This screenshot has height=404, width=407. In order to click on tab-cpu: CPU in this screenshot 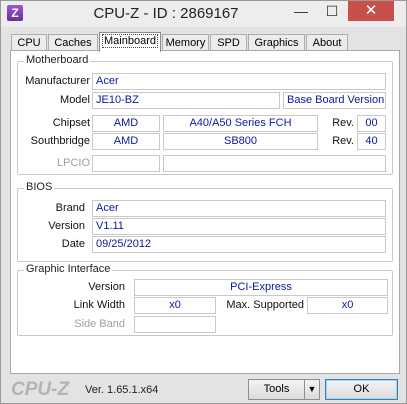, I will do `click(29, 42)`.